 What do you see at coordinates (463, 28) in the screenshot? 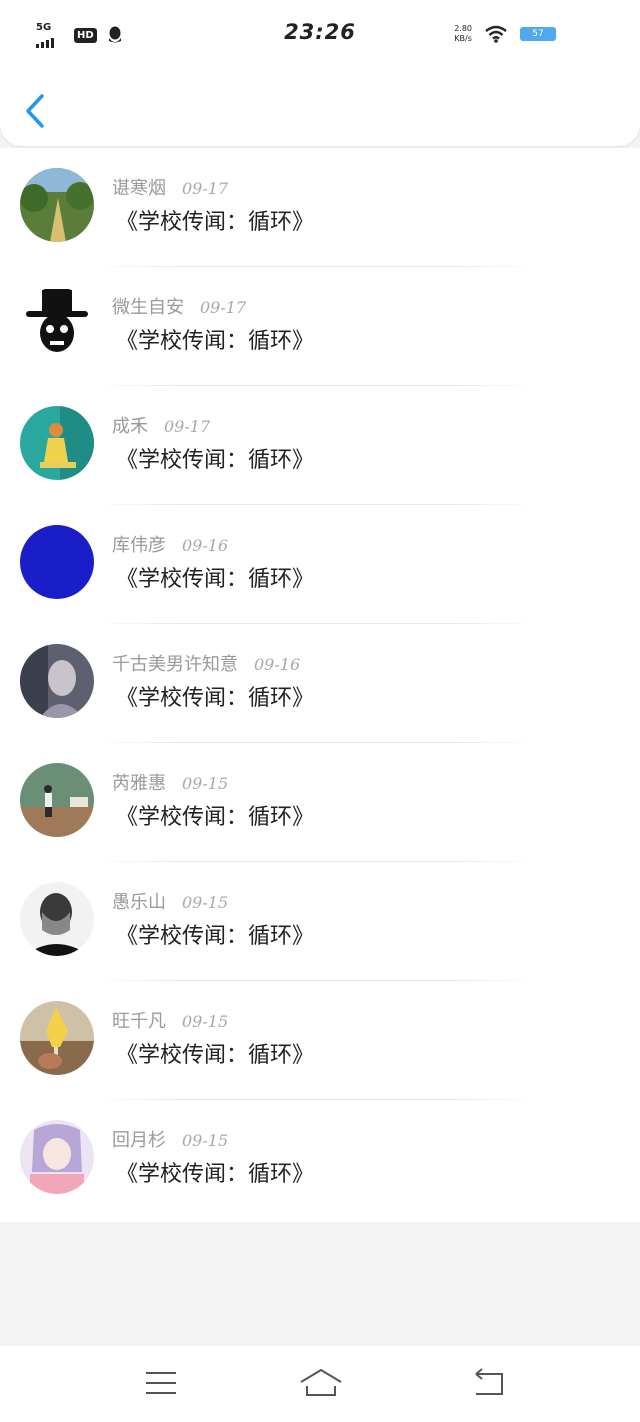
I see `speed-value: 2.80` at bounding box center [463, 28].